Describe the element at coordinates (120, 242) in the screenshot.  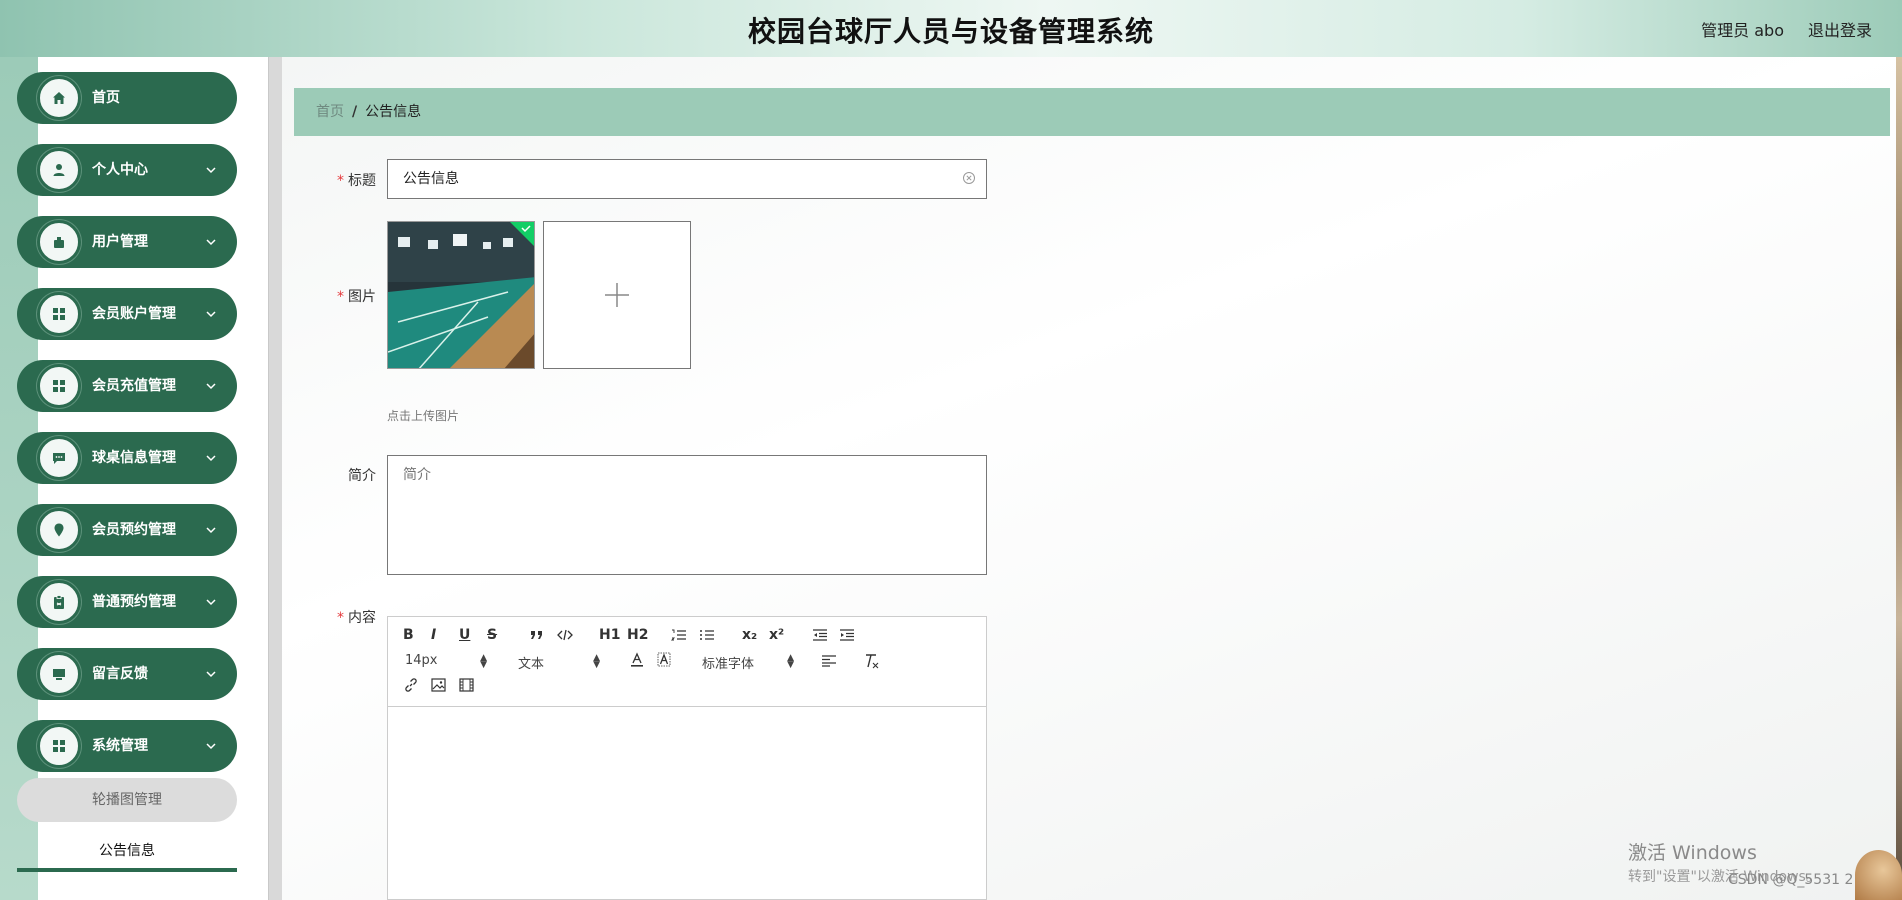
I see `sidebar-item-label: 用户管理` at that location.